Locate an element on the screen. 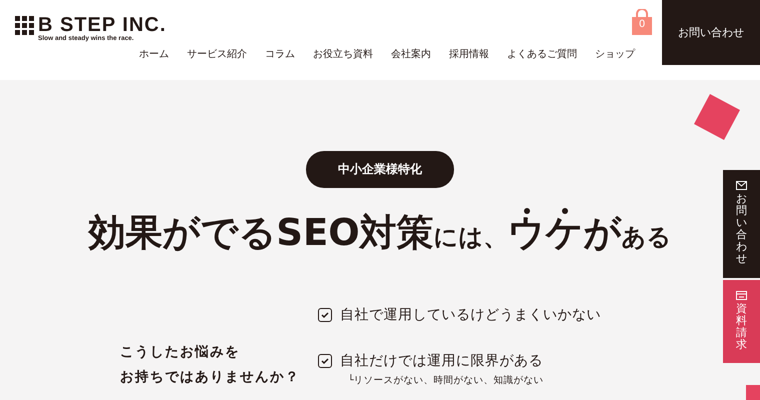 This screenshot has height=400, width=760. shopping-bag-icon is located at coordinates (642, 22).